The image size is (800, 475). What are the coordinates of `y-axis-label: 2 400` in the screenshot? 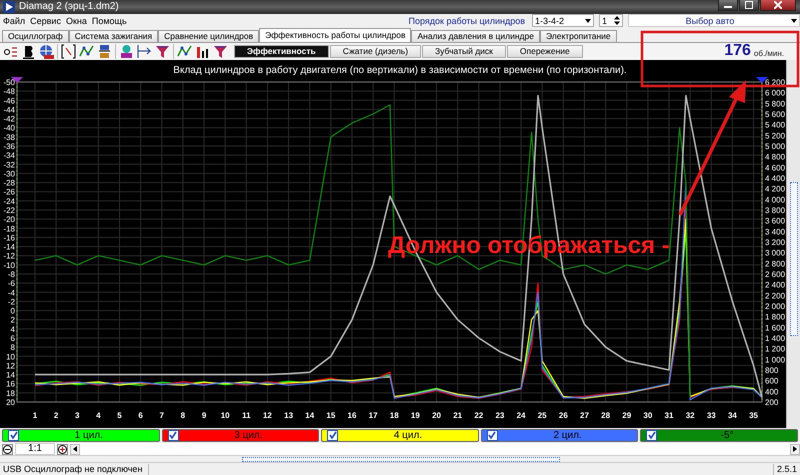 It's located at (775, 285).